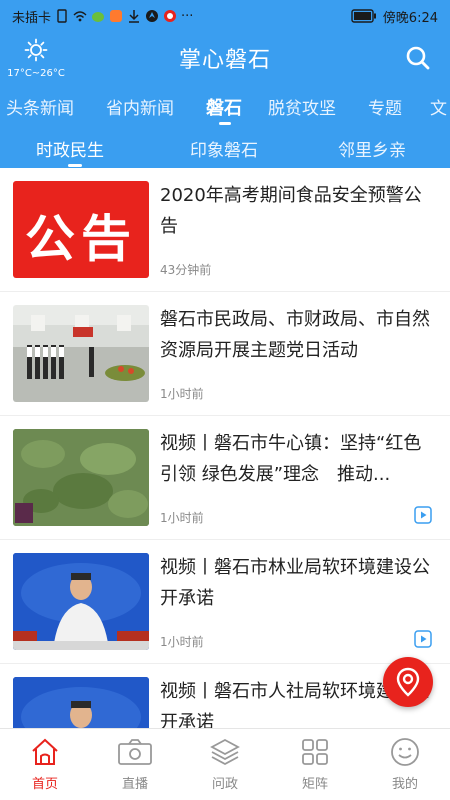 The image size is (450, 800). Describe the element at coordinates (404, 784) in the screenshot. I see `nav-label: 我的` at that location.